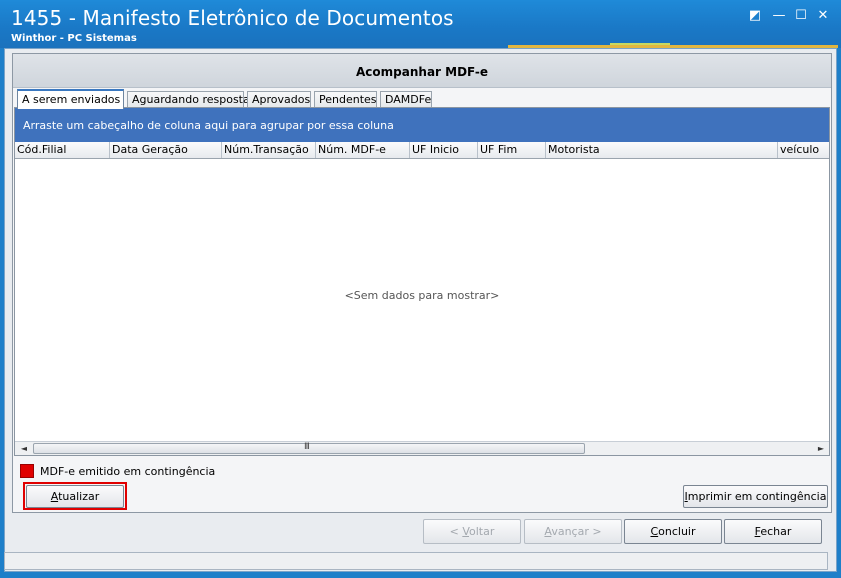 This screenshot has height=578, width=841. What do you see at coordinates (74, 38) in the screenshot?
I see `app-subtitle: Winthor - PC Sistemas` at bounding box center [74, 38].